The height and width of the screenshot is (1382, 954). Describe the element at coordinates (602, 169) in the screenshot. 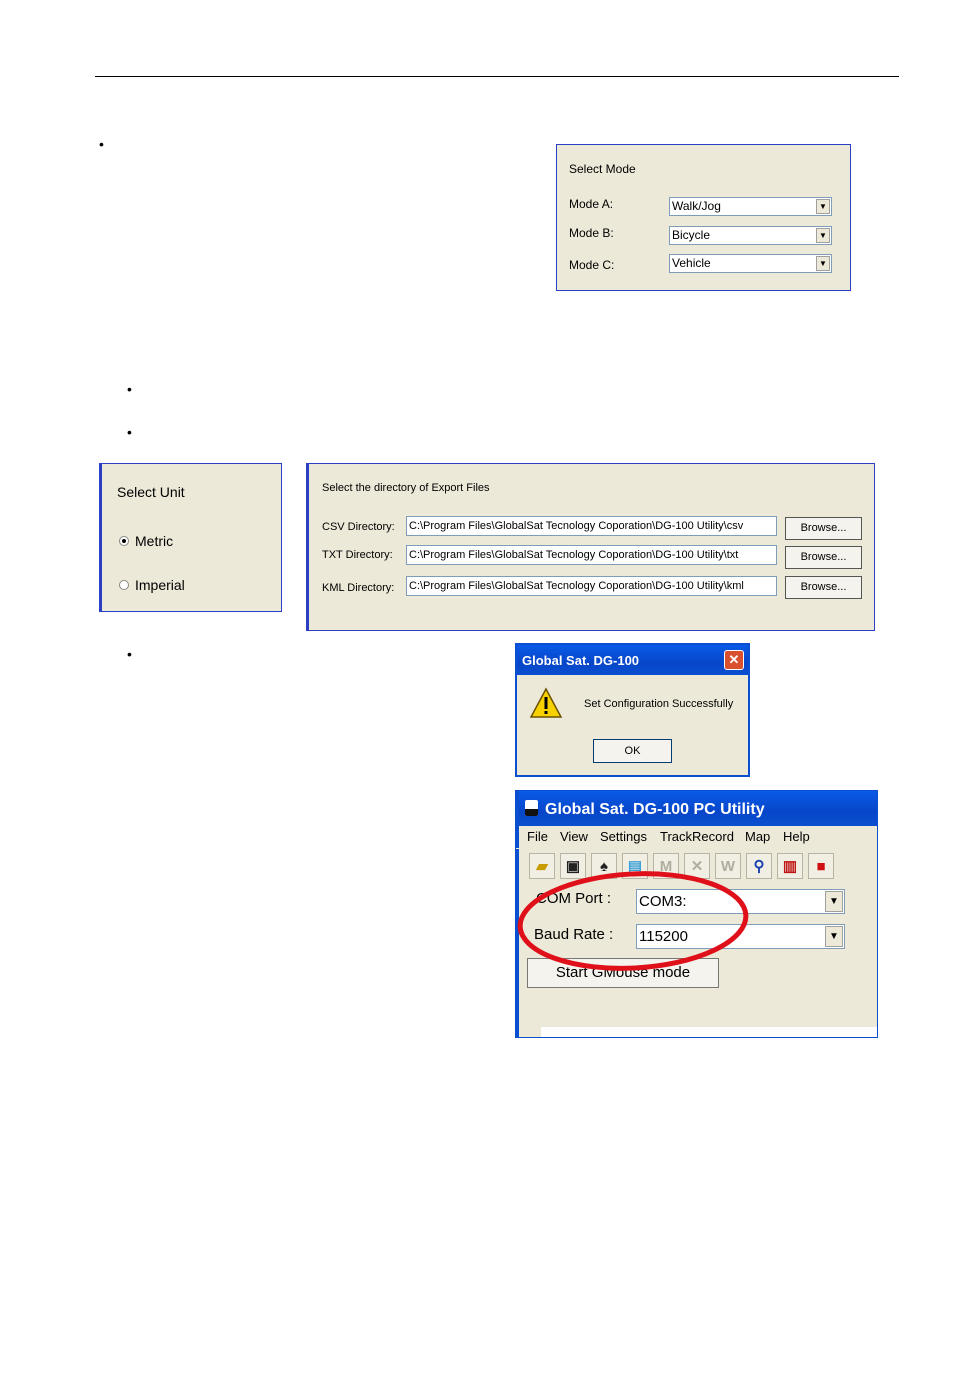

I see `select-mode-title: Select Mode` at that location.